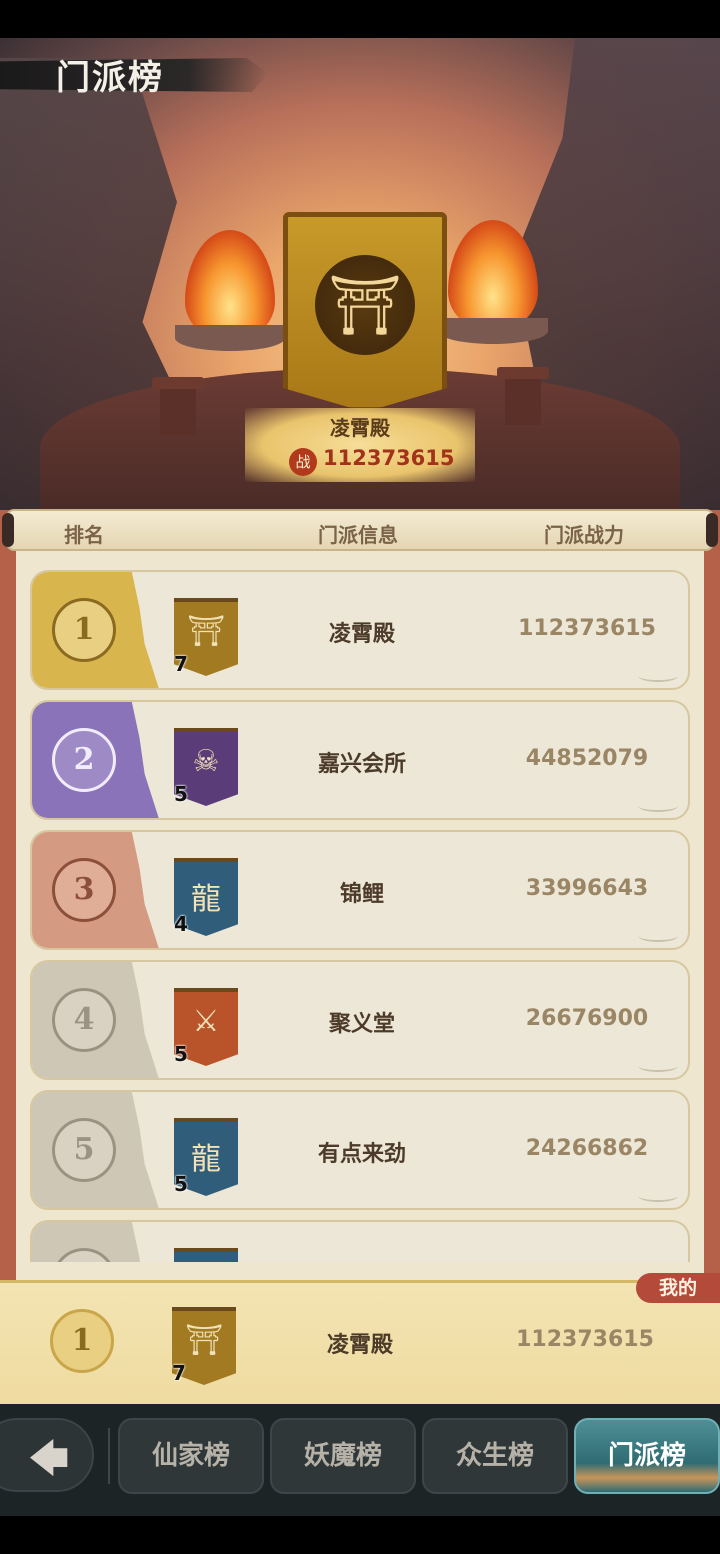  I want to click on top-sect-name: 凌霄殿, so click(360, 428).